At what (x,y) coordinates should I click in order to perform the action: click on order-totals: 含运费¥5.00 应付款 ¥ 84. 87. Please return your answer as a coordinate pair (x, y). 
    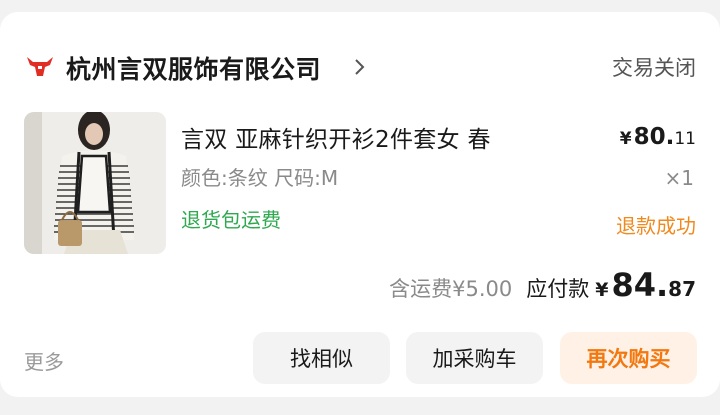
    Looking at the image, I should click on (542, 285).